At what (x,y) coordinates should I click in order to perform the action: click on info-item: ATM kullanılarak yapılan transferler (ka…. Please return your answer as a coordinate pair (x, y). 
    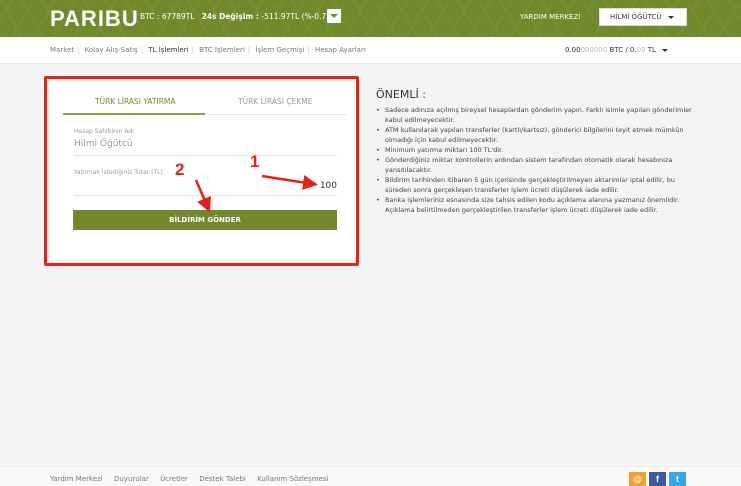
    Looking at the image, I should click on (536, 135).